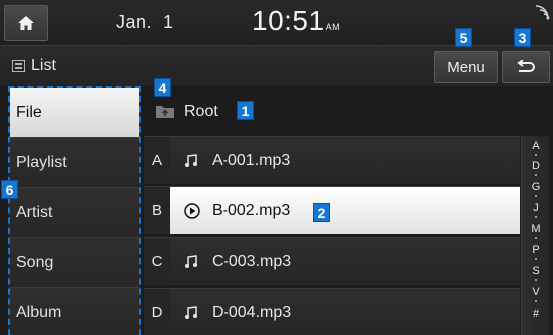 The image size is (553, 335). What do you see at coordinates (536, 292) in the screenshot?
I see `index-letter-v: V` at bounding box center [536, 292].